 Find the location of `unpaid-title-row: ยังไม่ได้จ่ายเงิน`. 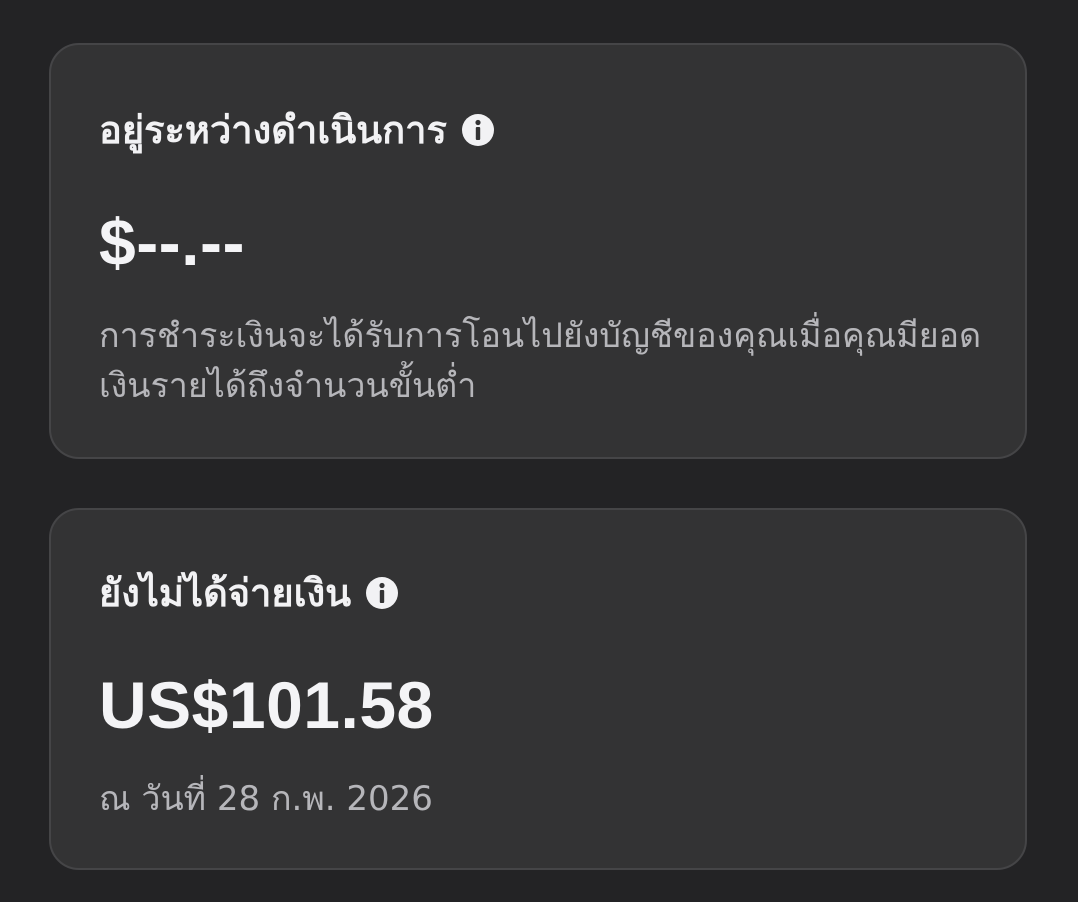

unpaid-title-row: ยังไม่ได้จ่ายเงิน is located at coordinates (249, 593).